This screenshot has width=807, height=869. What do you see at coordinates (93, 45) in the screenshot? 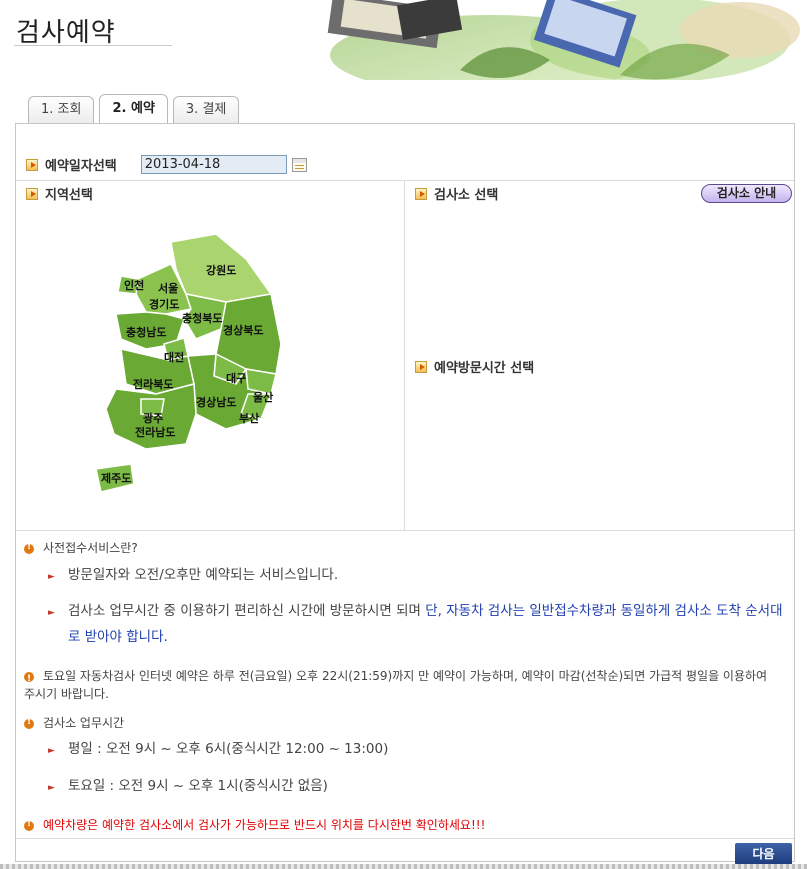
I see `title-divider` at bounding box center [93, 45].